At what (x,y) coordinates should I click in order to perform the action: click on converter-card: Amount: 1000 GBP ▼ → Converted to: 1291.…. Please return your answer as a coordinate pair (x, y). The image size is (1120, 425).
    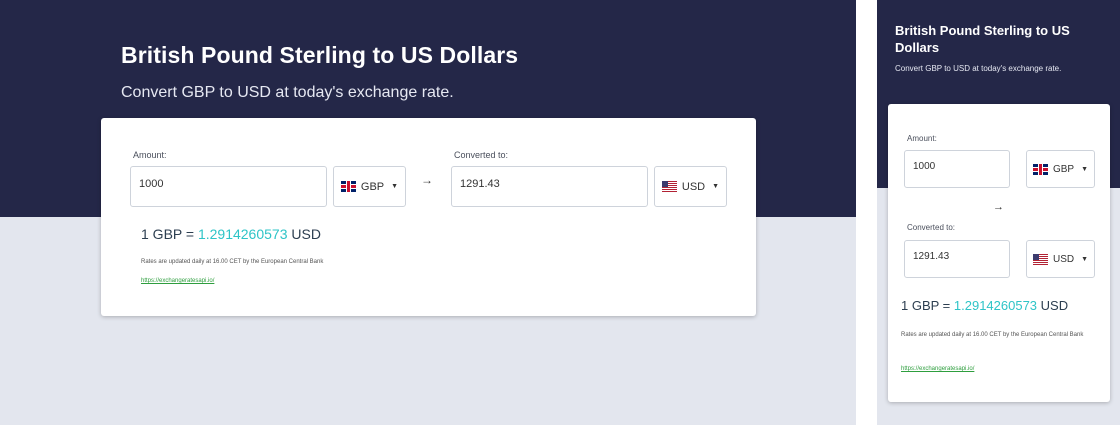
    Looking at the image, I should click on (999, 253).